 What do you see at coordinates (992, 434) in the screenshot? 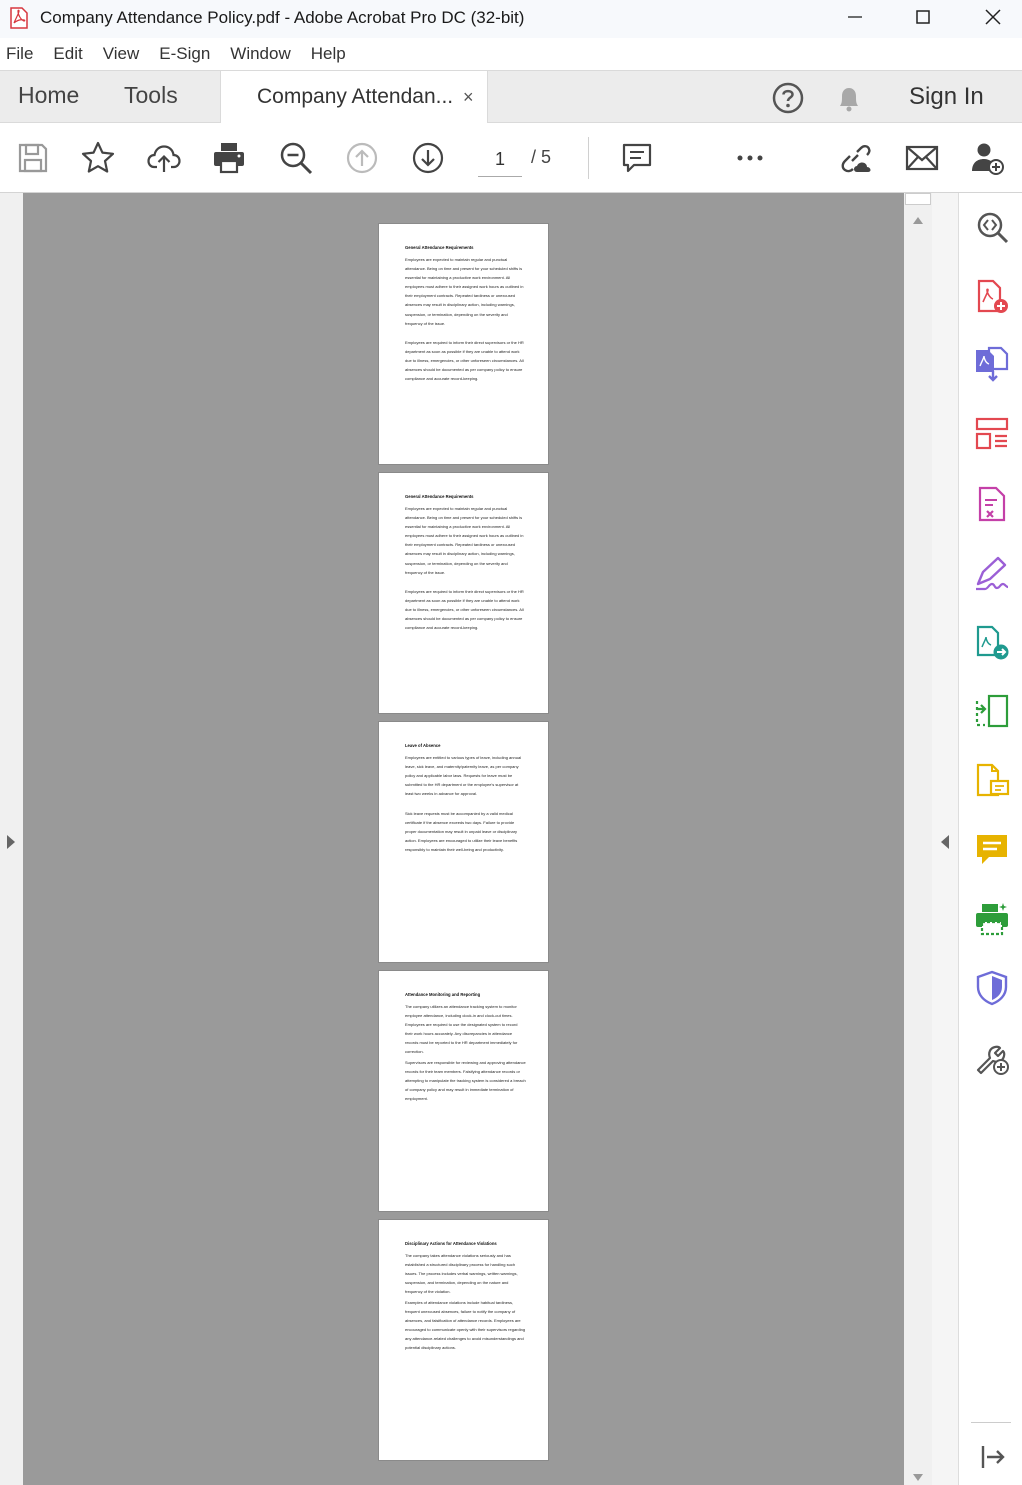
I see `organize-pages-icon` at bounding box center [992, 434].